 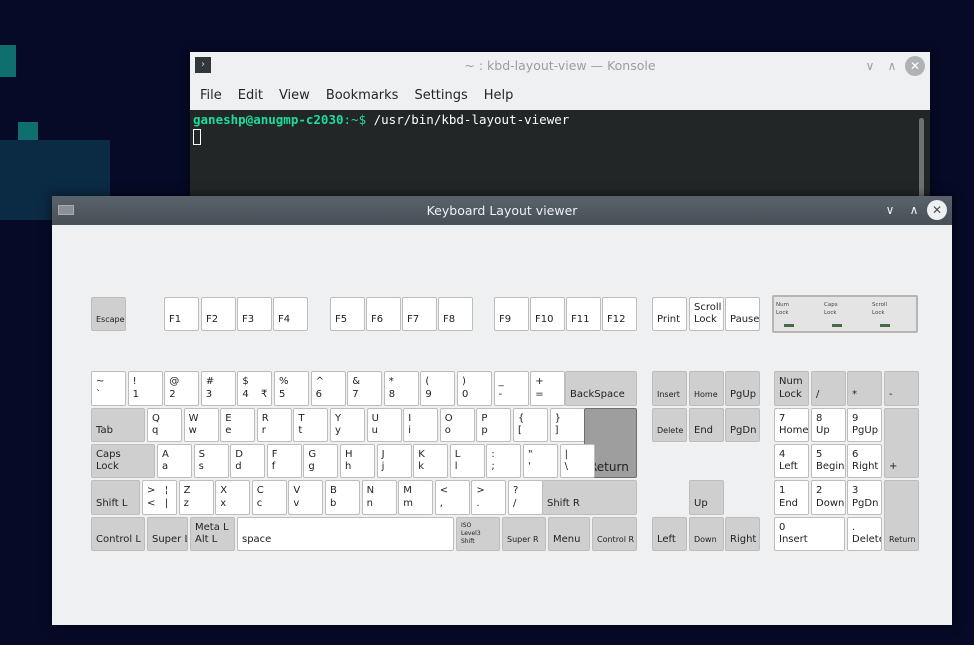 I want to click on key-f5: F5, so click(x=347, y=314).